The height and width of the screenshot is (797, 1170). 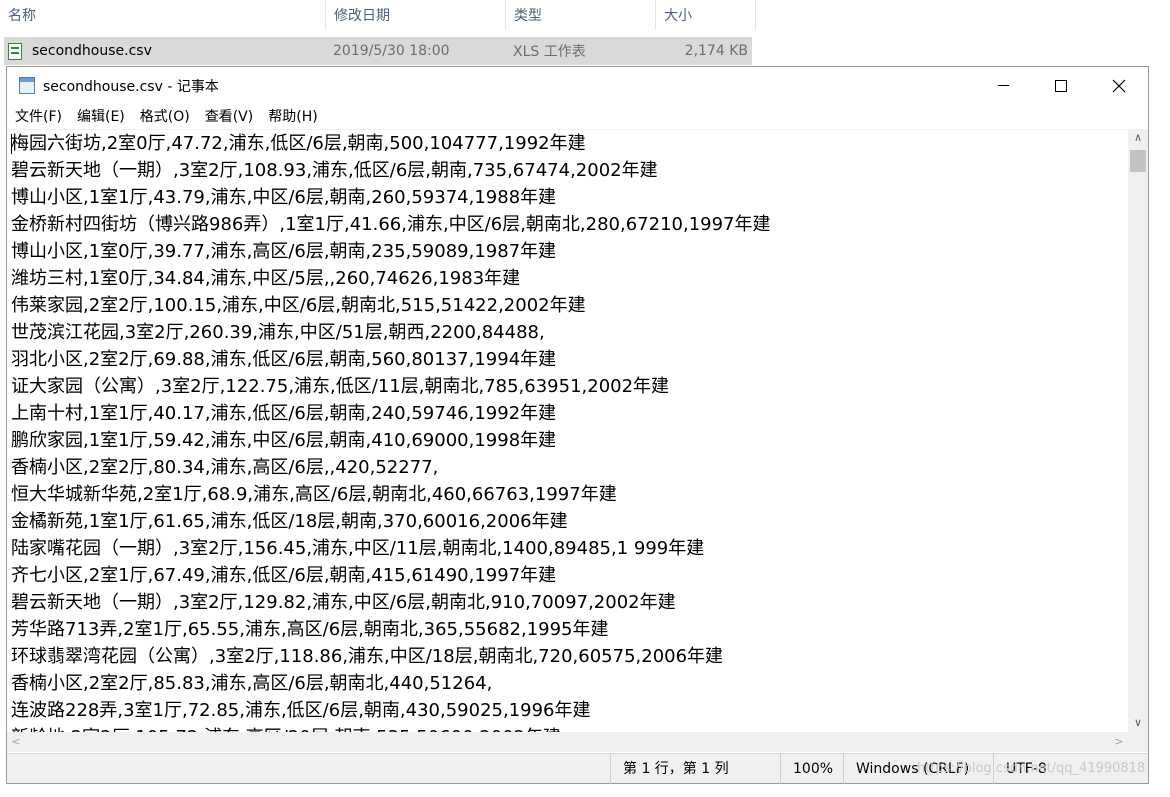 What do you see at coordinates (362, 16) in the screenshot?
I see `column-date-label: 修改日期` at bounding box center [362, 16].